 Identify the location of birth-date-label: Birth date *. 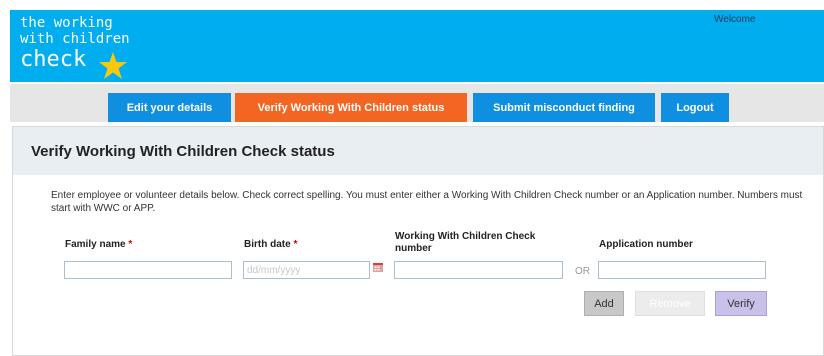
(270, 245).